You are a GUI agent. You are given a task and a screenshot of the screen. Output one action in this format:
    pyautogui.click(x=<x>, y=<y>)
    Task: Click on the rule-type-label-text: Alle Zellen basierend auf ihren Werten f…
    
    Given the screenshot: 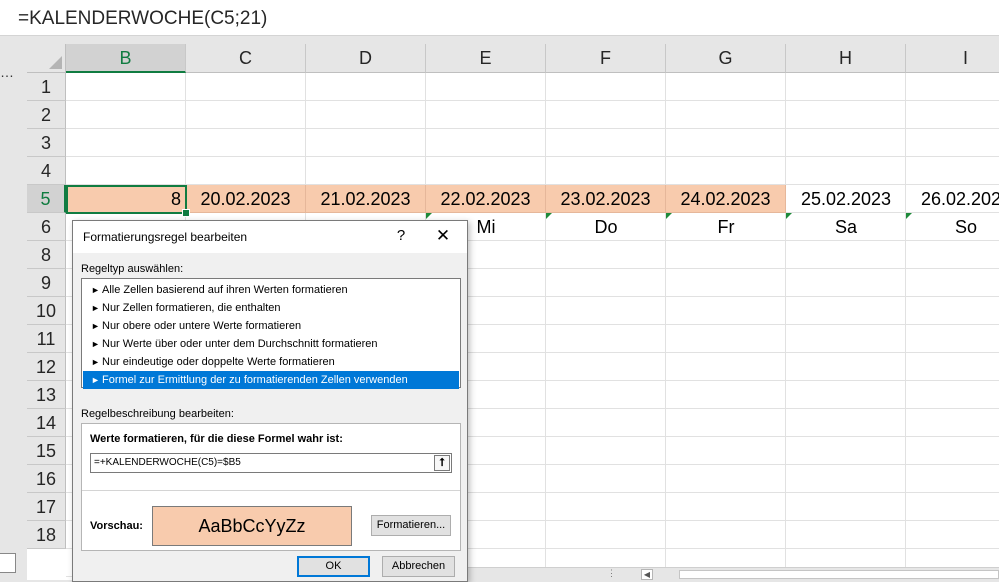 What is the action you would take?
    pyautogui.click(x=225, y=290)
    